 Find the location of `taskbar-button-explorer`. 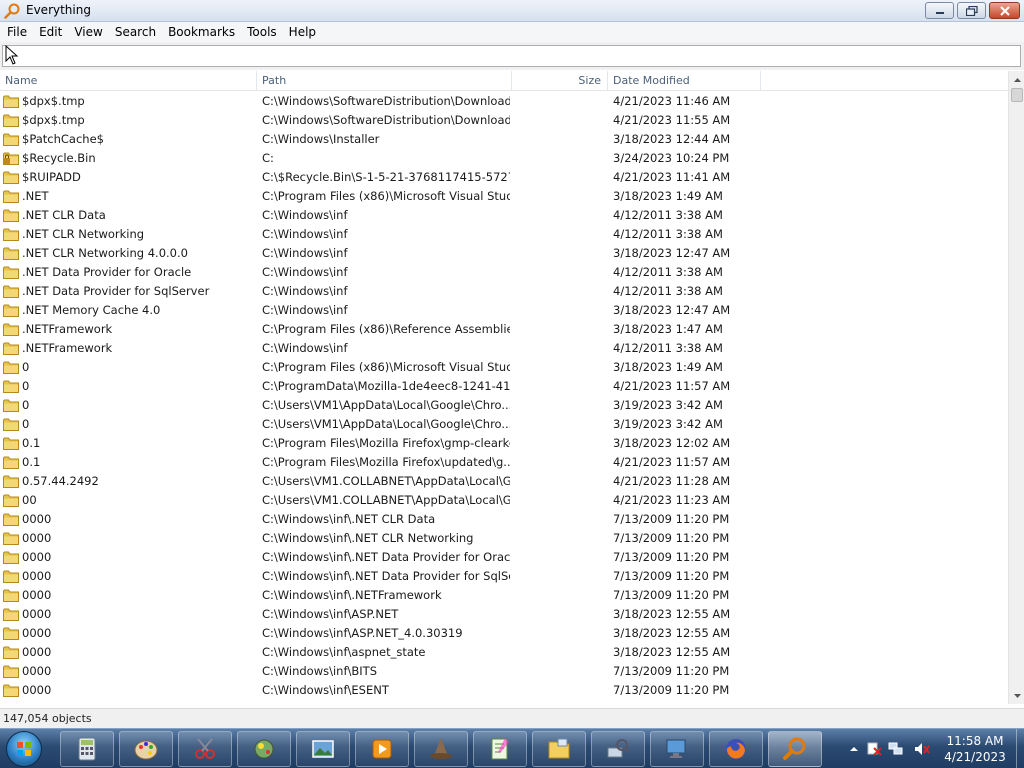

taskbar-button-explorer is located at coordinates (559, 749).